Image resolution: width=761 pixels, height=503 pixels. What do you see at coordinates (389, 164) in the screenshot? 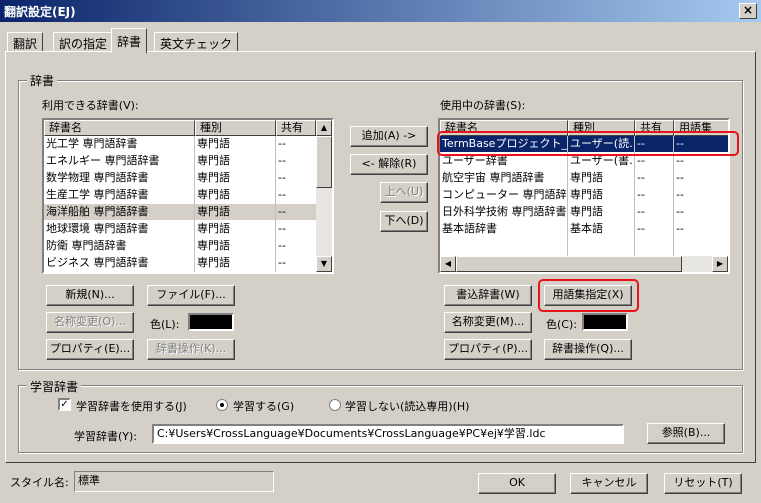
I see `remove-button: <- 解除(R)` at bounding box center [389, 164].